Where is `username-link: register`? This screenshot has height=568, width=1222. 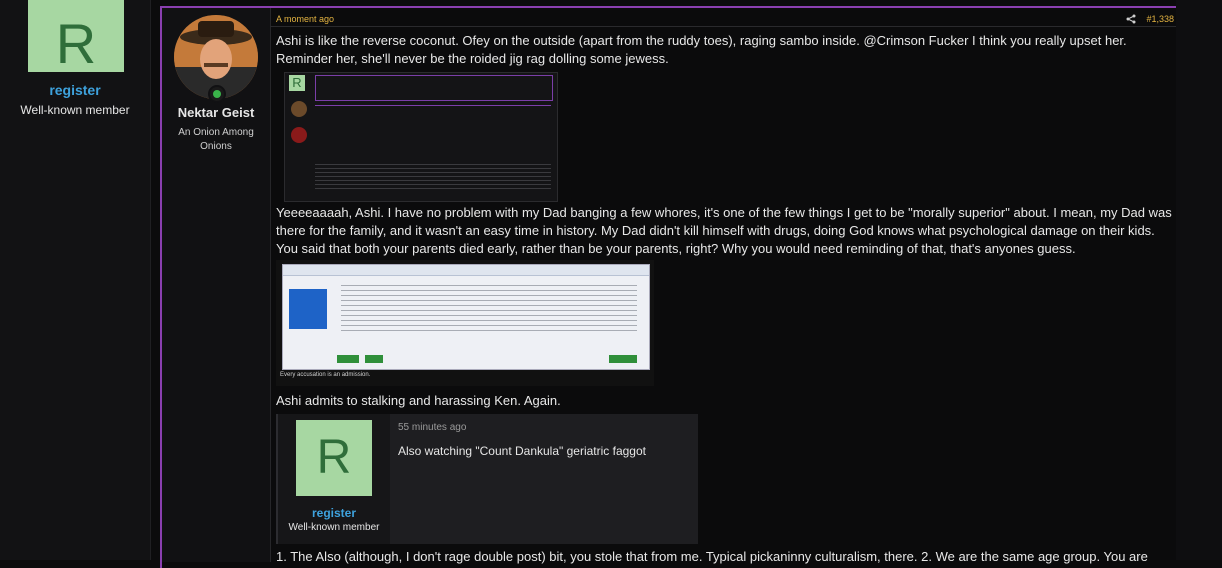 username-link: register is located at coordinates (75, 90).